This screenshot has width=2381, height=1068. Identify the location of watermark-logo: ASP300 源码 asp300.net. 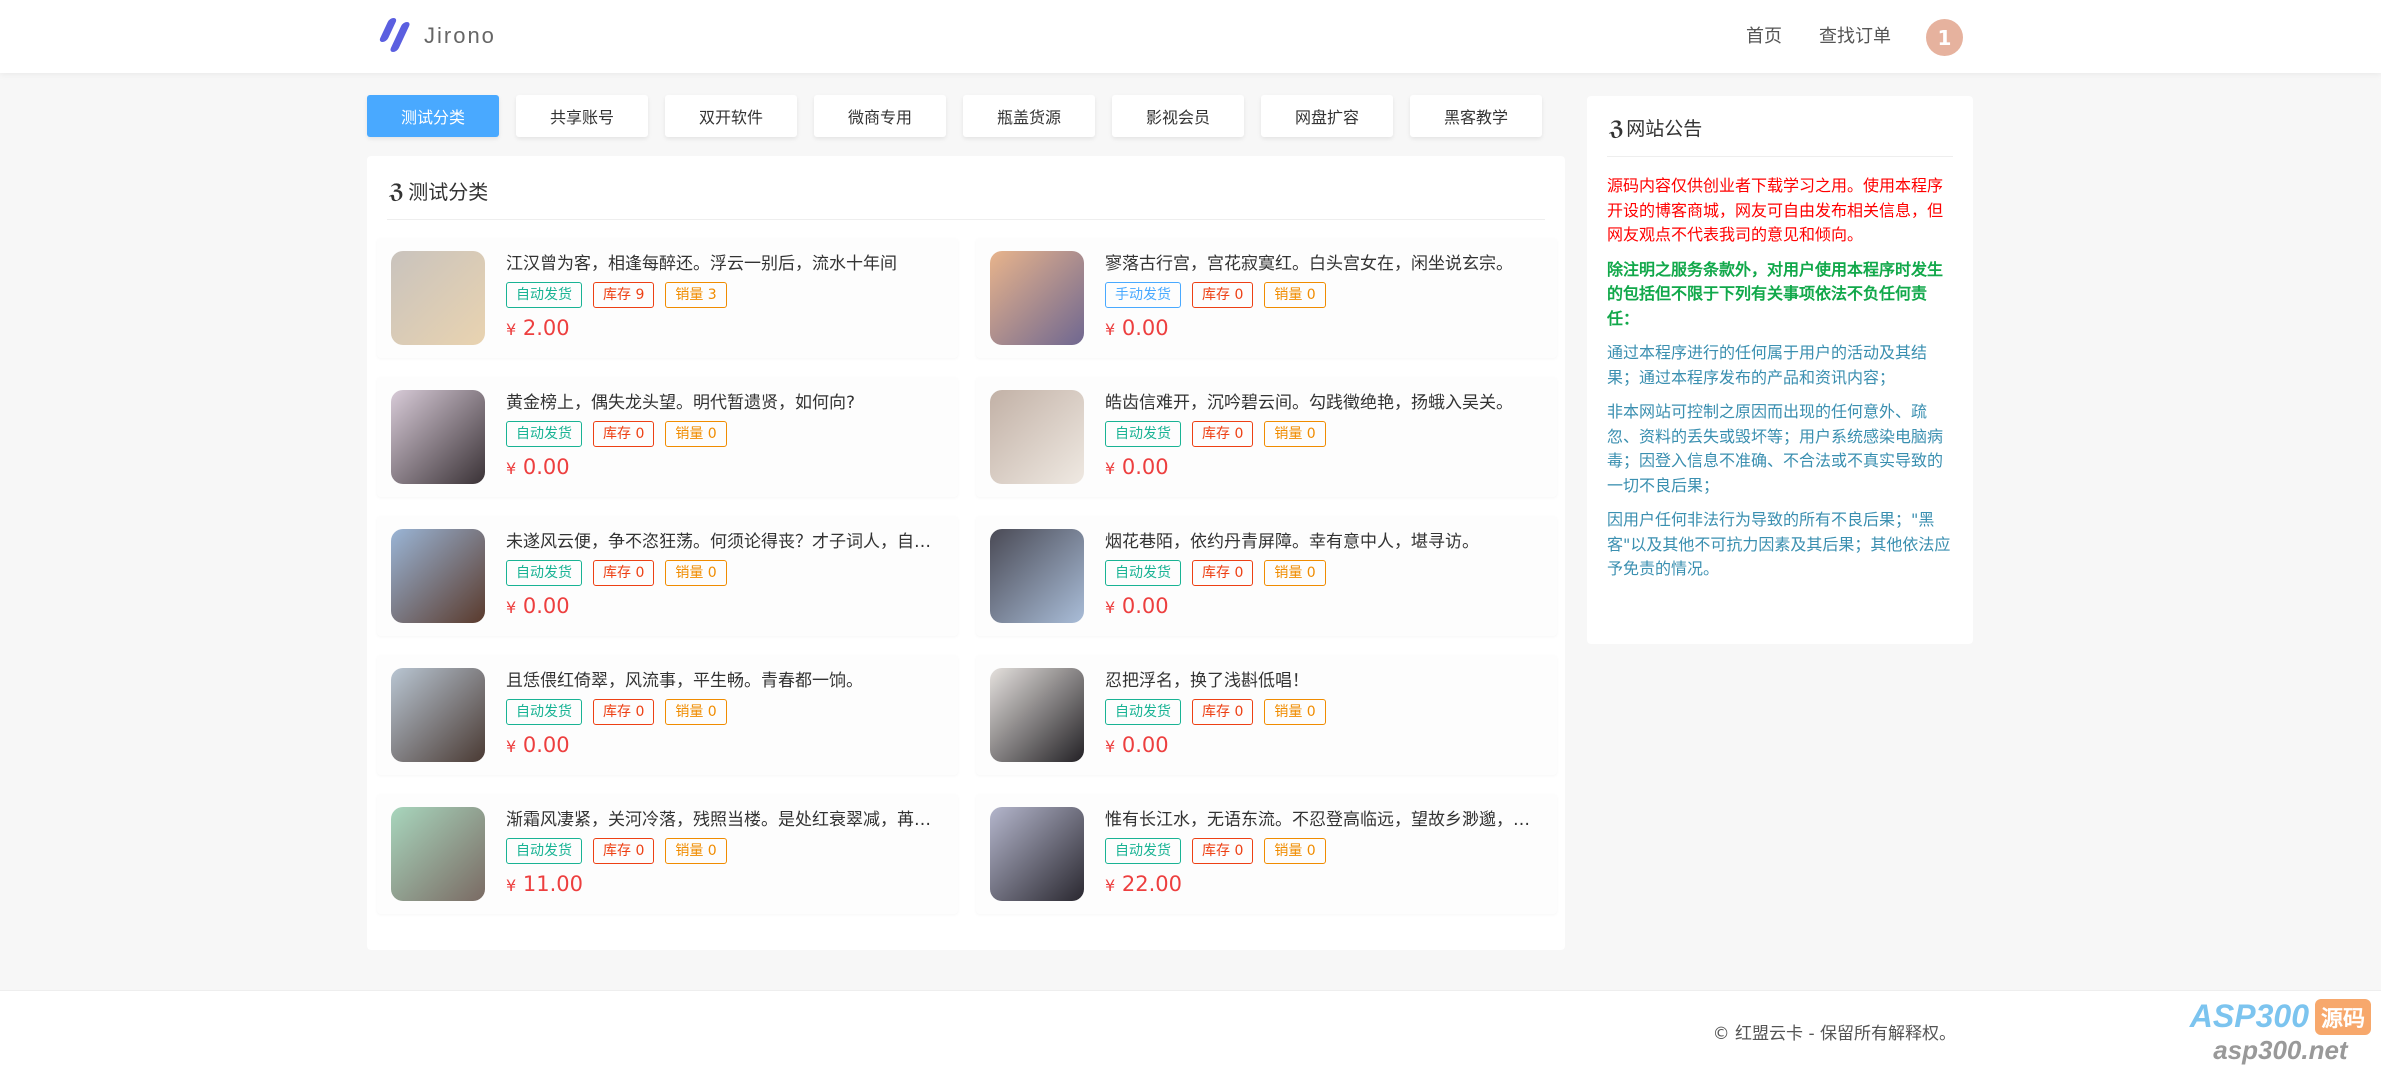
(2280, 1032).